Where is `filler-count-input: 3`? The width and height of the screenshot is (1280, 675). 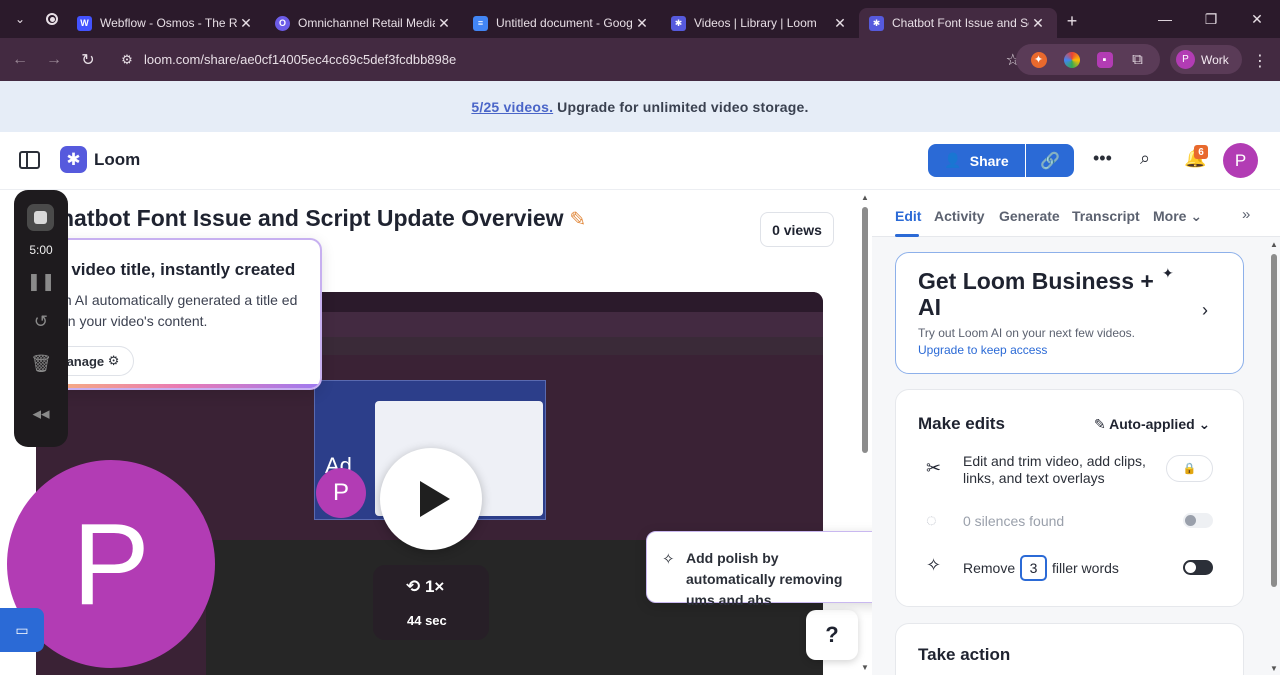
filler-count-input: 3 is located at coordinates (1033, 568).